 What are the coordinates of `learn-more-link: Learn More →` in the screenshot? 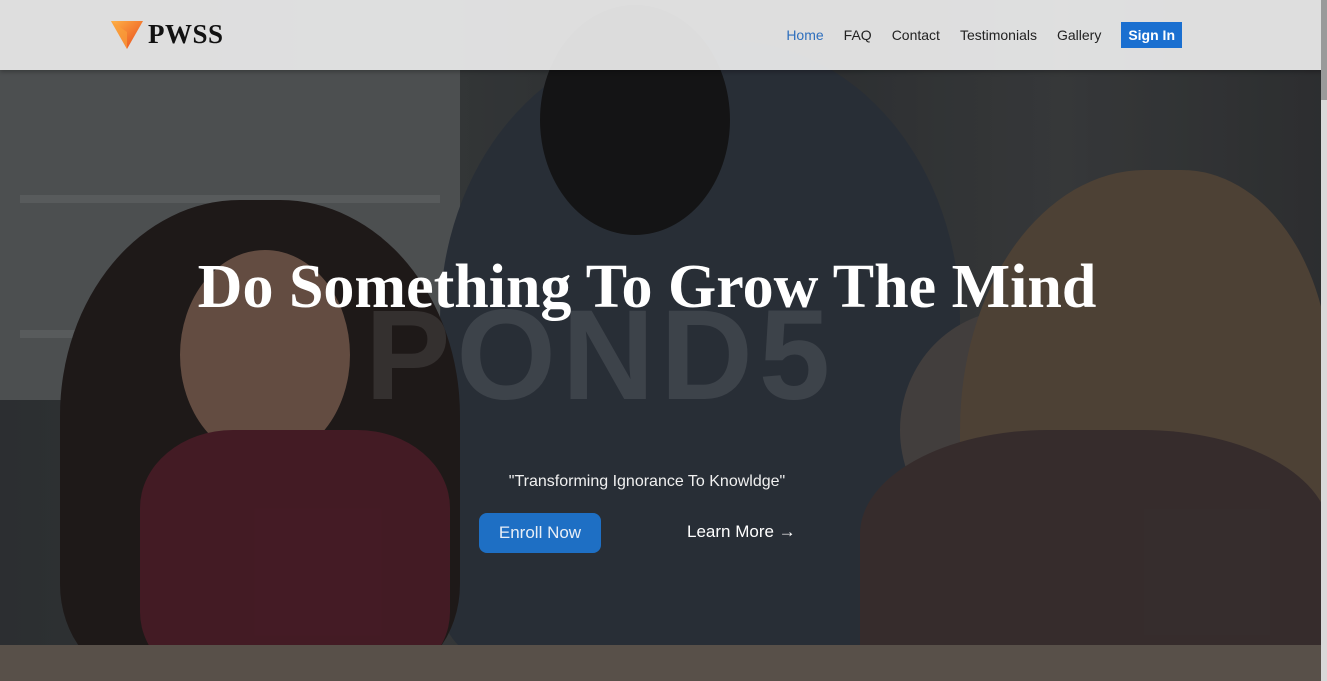 It's located at (741, 532).